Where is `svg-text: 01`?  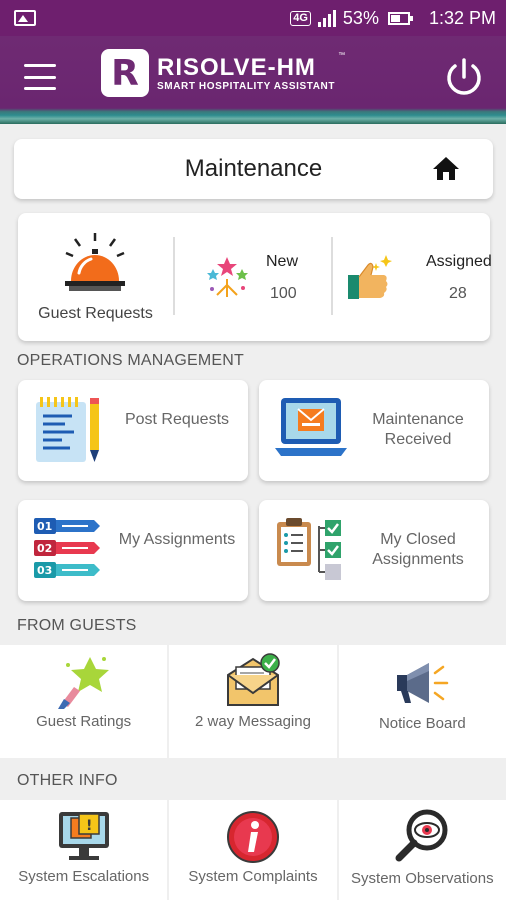 svg-text: 01 is located at coordinates (44, 526).